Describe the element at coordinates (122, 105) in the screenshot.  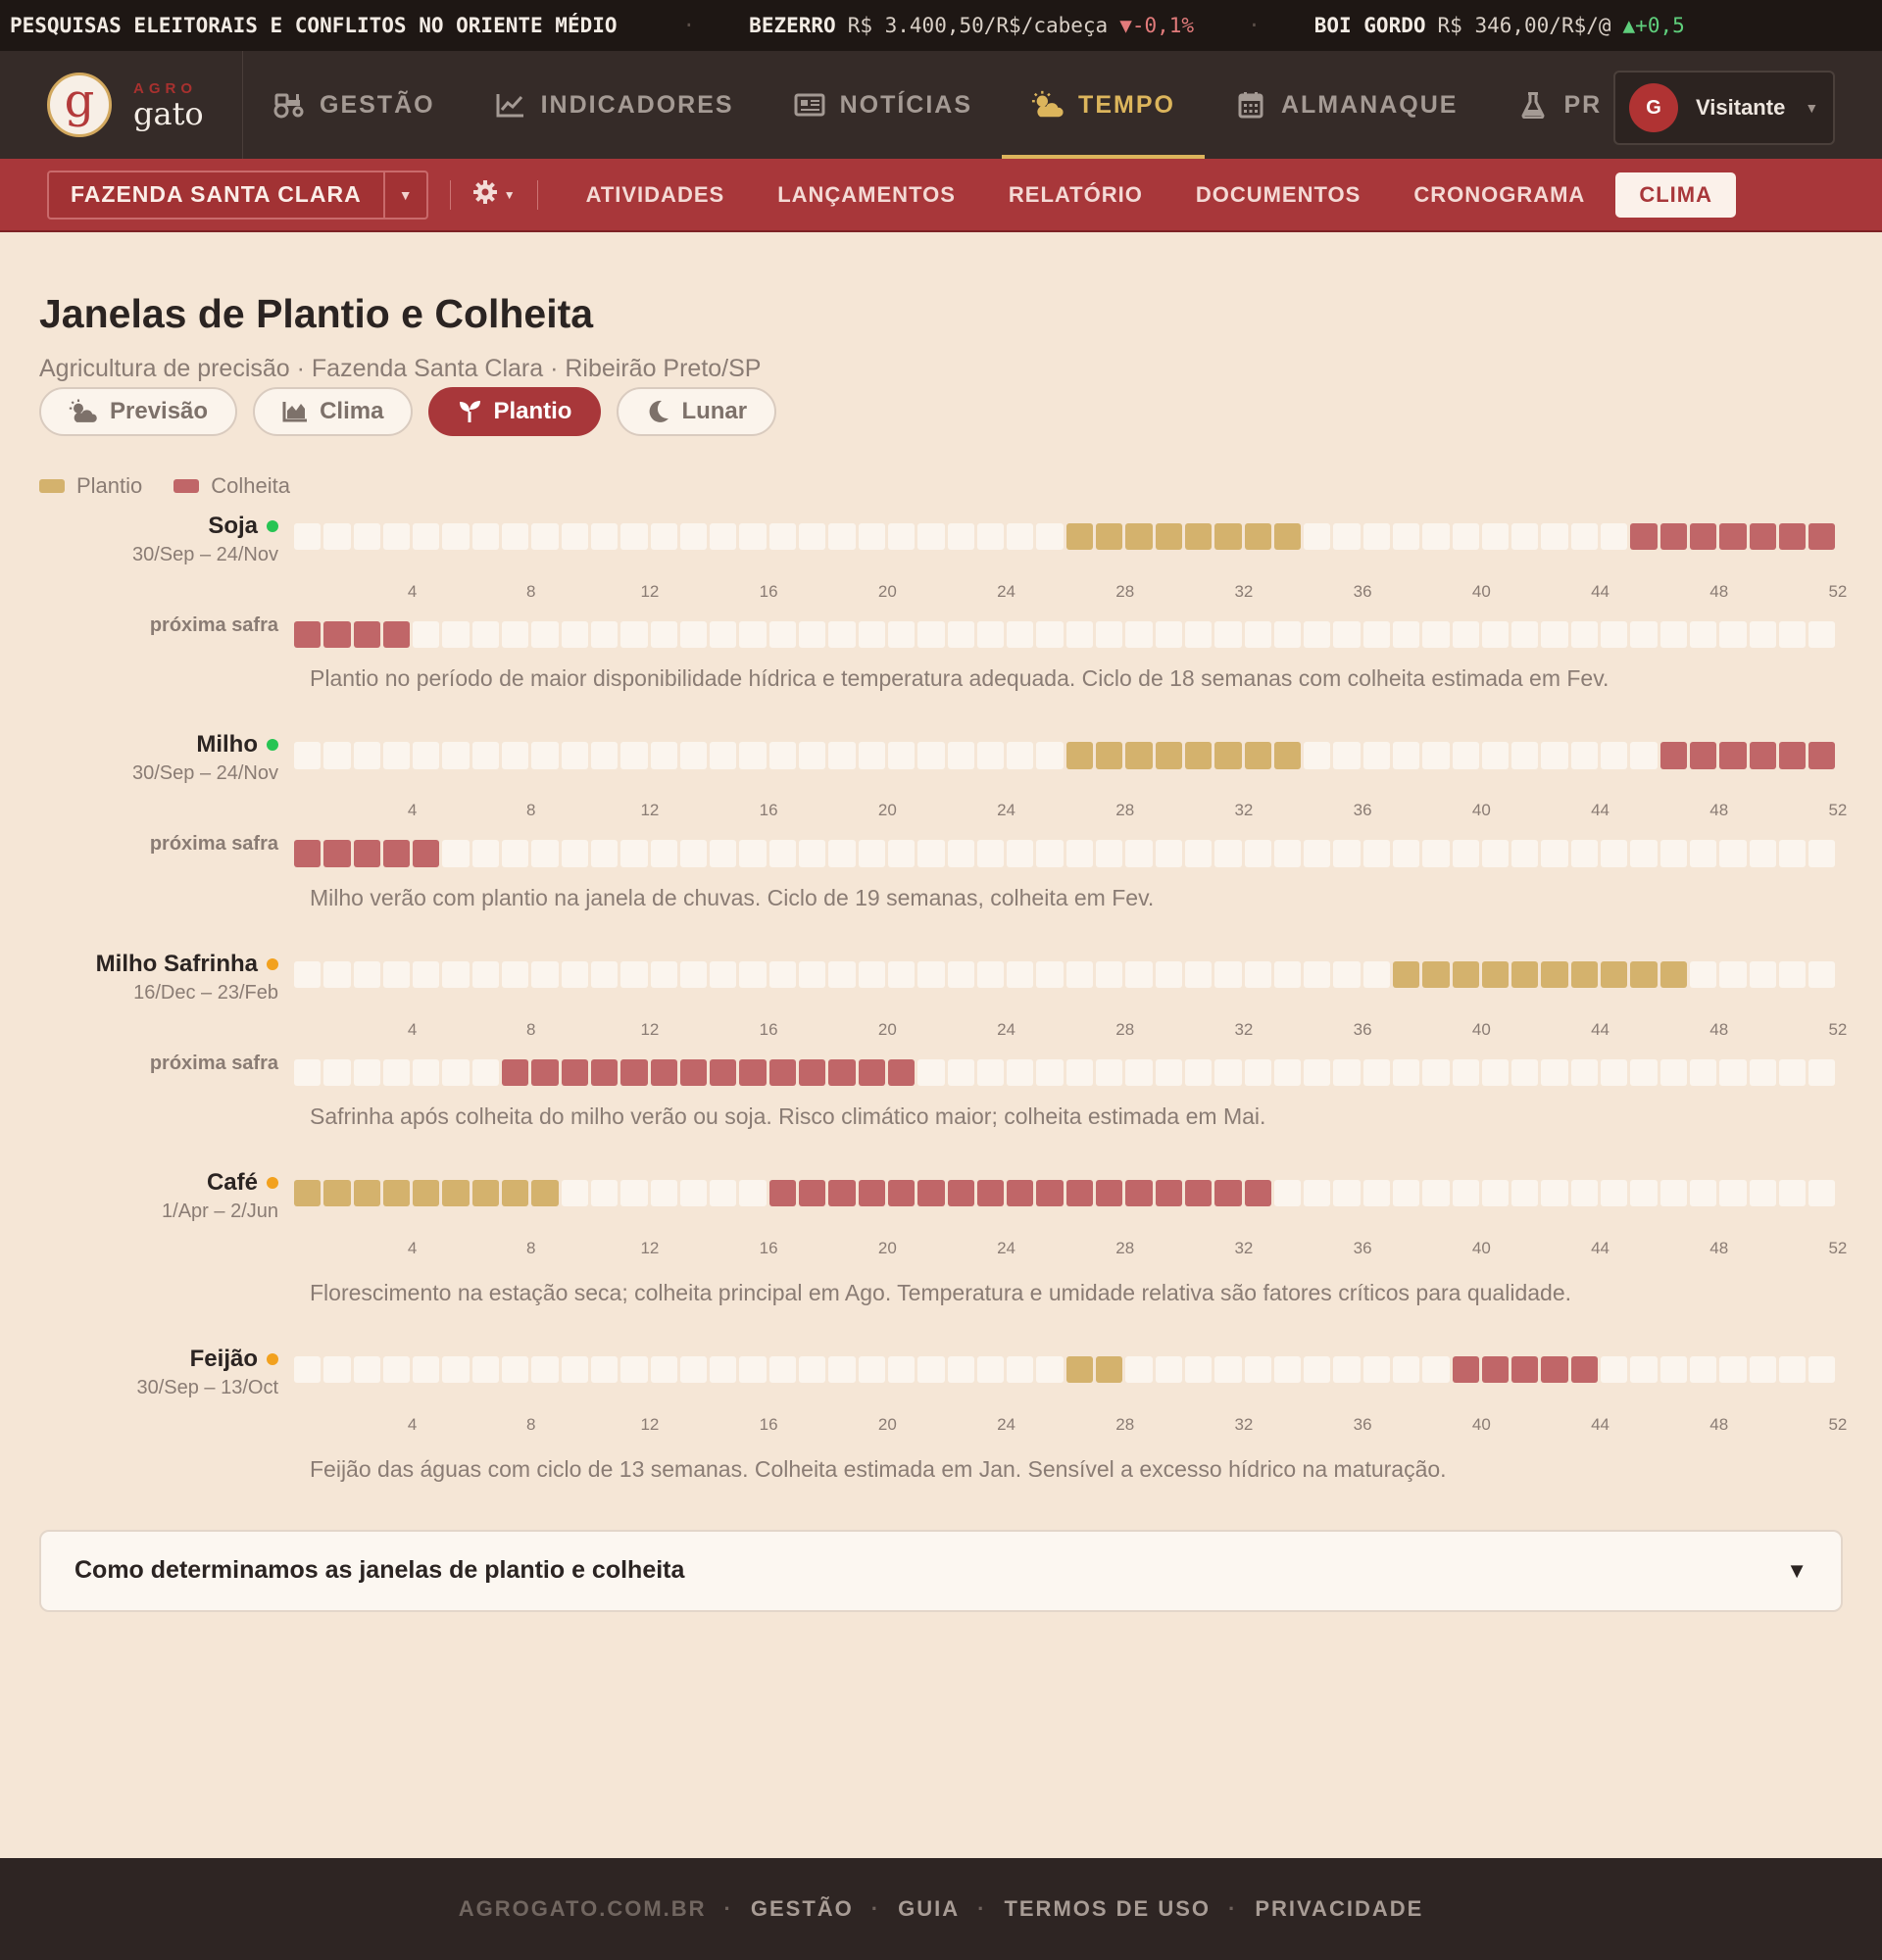
I see `logo: g AGRO gato` at that location.